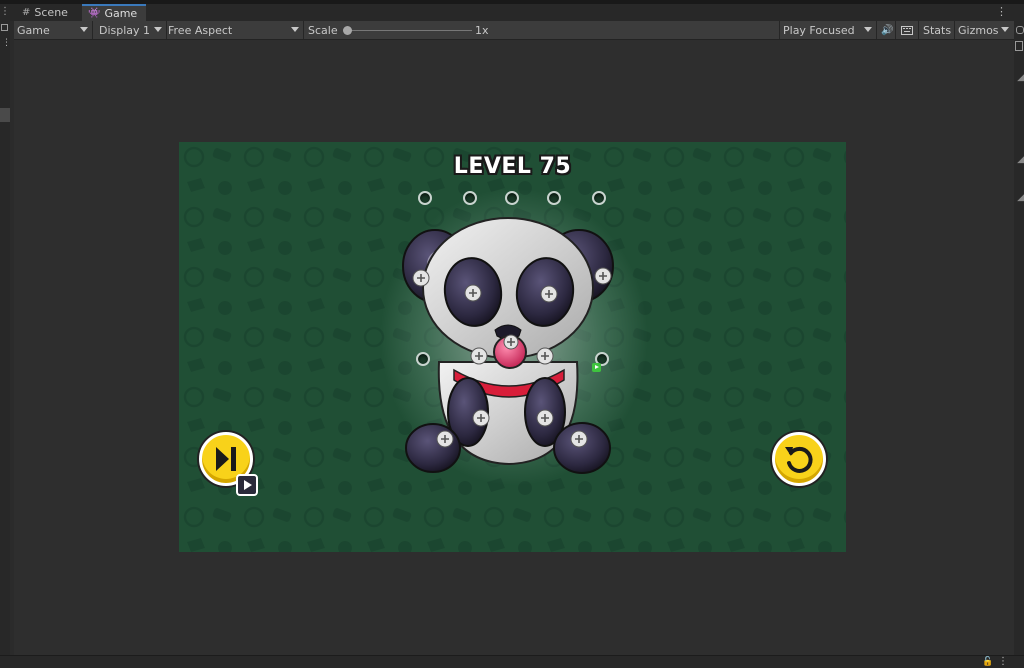 This screenshot has height=668, width=1024. I want to click on video-play-icon, so click(248, 485).